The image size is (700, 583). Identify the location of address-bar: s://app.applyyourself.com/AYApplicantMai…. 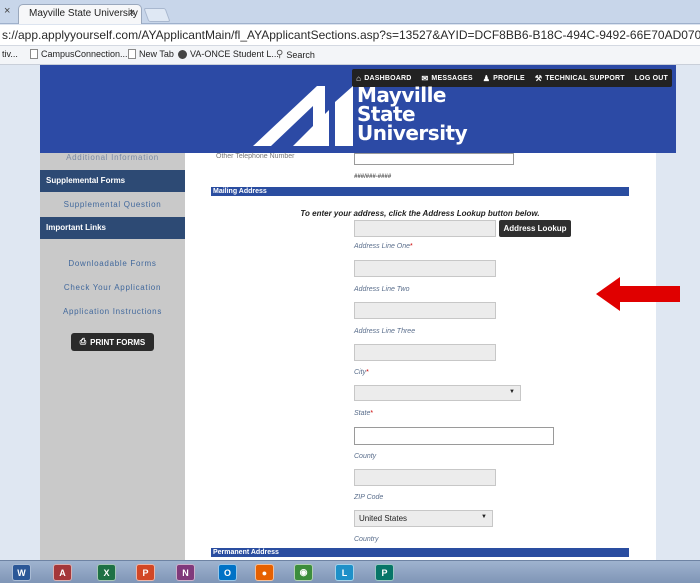
(350, 35).